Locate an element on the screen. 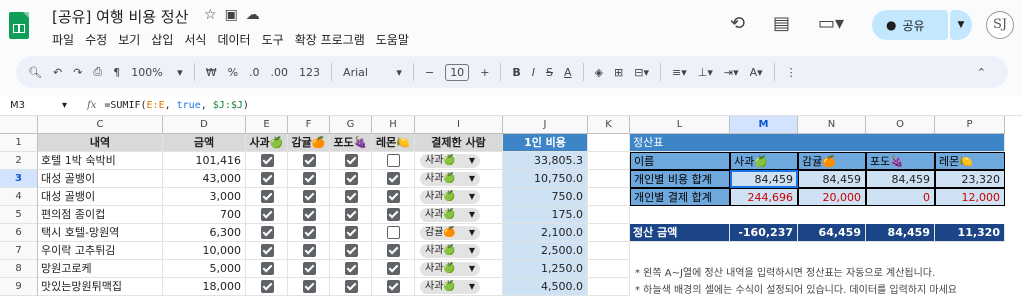 This screenshot has width=1022, height=301. align-icon: ≡▾ is located at coordinates (679, 72).